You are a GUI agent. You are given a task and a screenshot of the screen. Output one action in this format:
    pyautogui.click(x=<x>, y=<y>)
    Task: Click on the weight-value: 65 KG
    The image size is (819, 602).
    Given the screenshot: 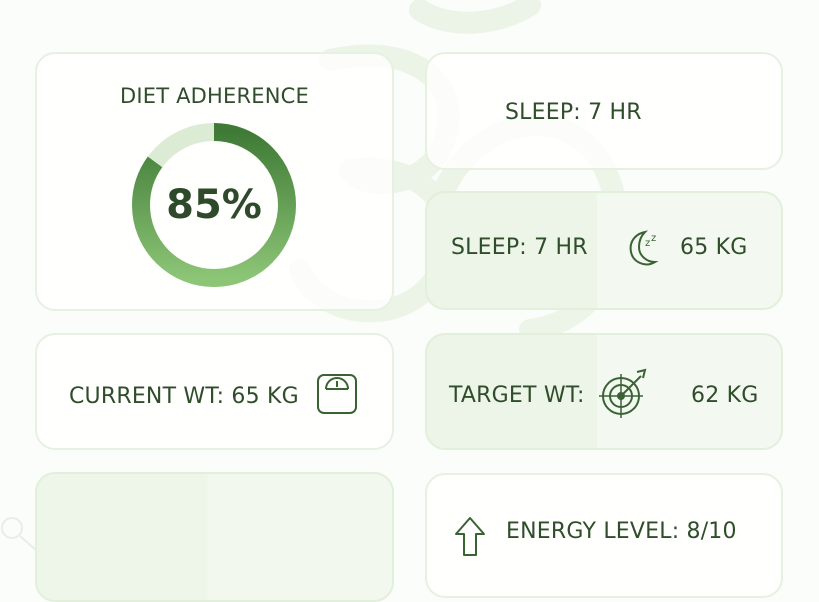 What is the action you would take?
    pyautogui.click(x=714, y=247)
    